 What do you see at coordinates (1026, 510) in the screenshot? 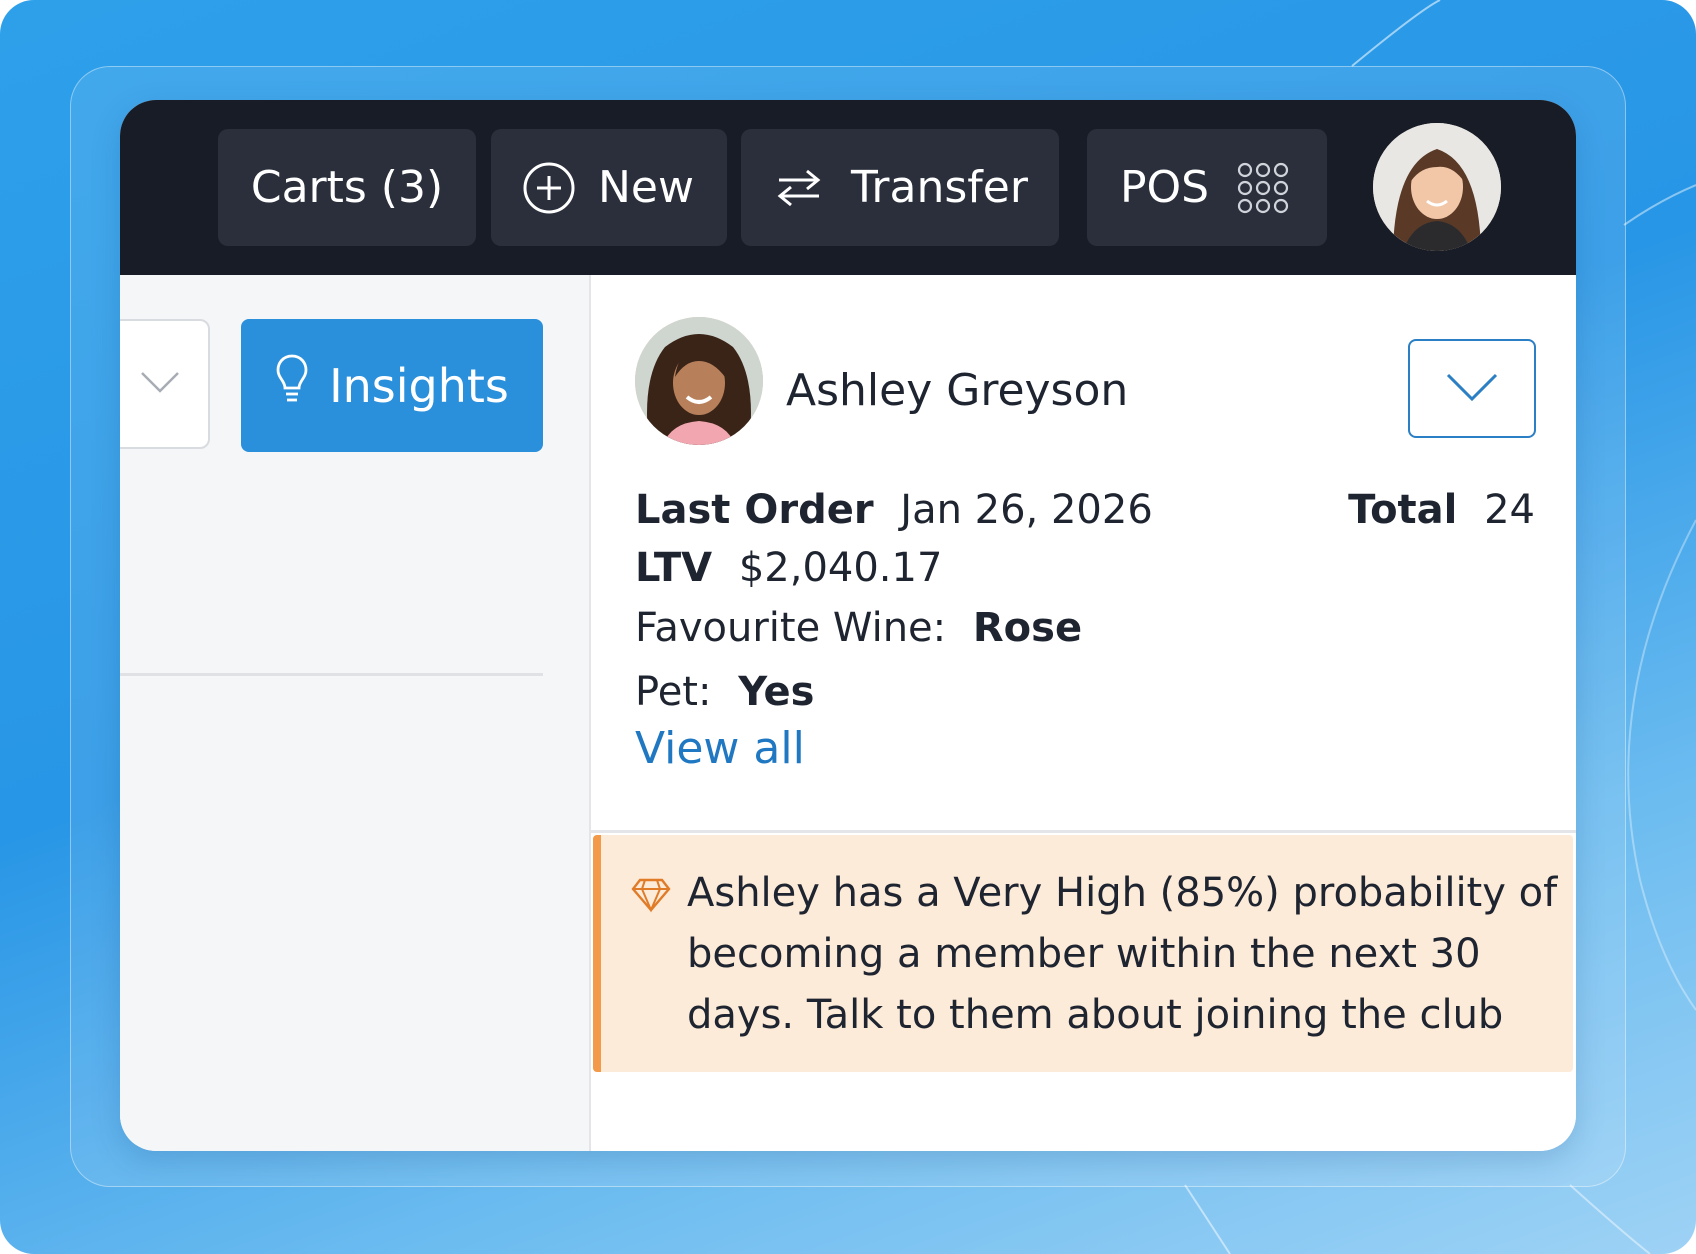
I see `last-order-value: Jan 26, 2026` at bounding box center [1026, 510].